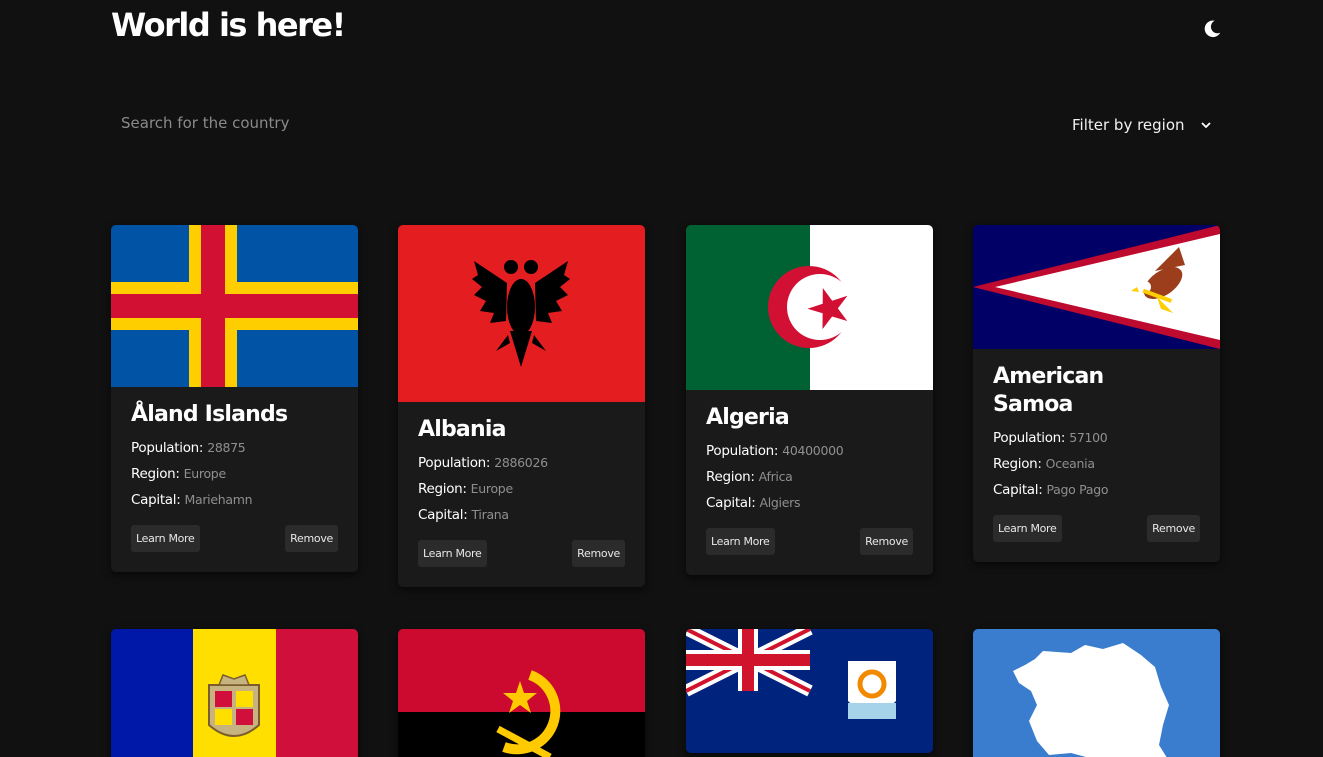 This screenshot has width=1323, height=757. Describe the element at coordinates (228, 25) in the screenshot. I see `page-title: World is here!` at that location.